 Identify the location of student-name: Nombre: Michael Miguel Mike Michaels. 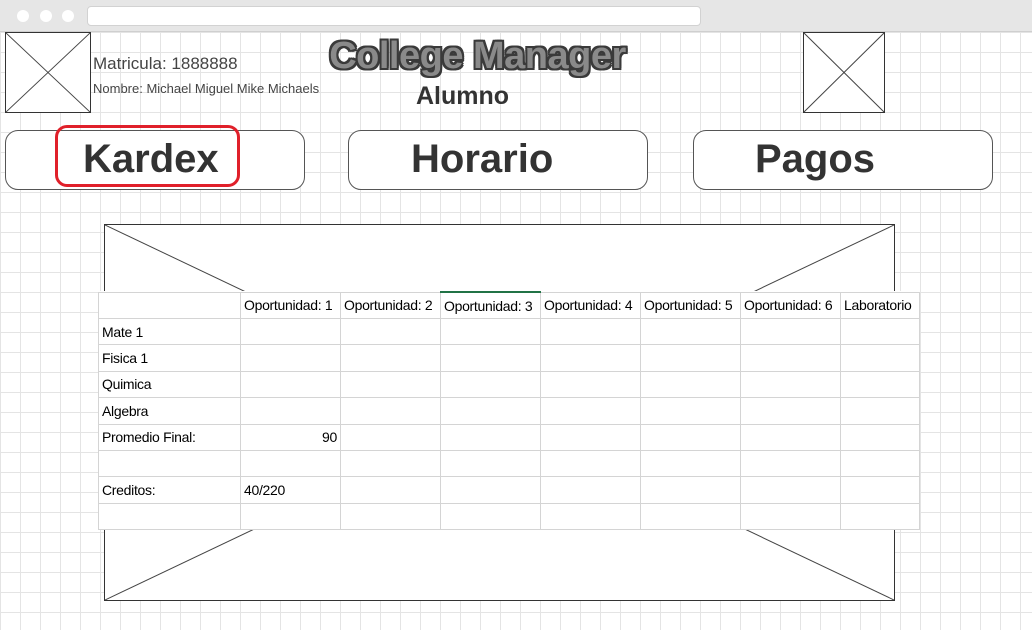
(206, 88).